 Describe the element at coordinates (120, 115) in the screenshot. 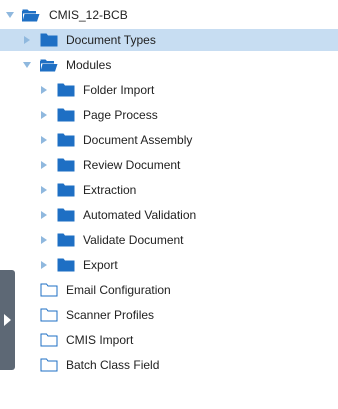

I see `tree-node-label: Page Process` at that location.